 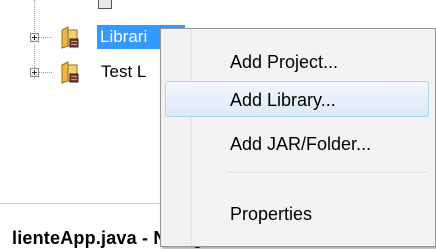 I want to click on panel-divider, so click(x=80, y=203).